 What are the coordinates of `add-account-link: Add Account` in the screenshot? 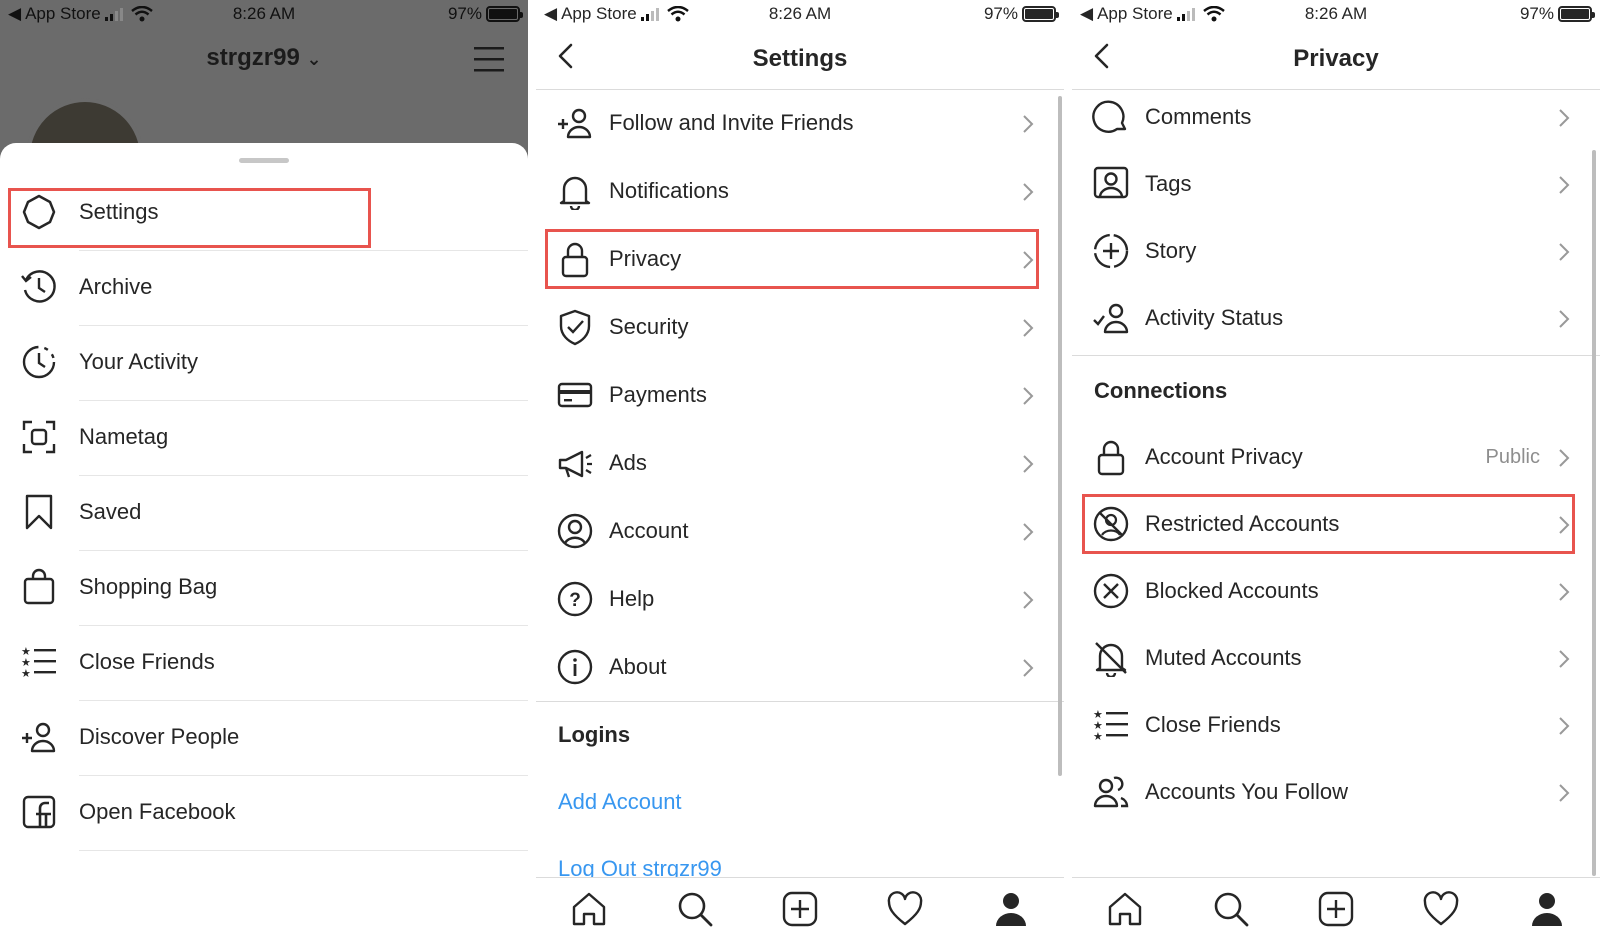 It's located at (620, 802).